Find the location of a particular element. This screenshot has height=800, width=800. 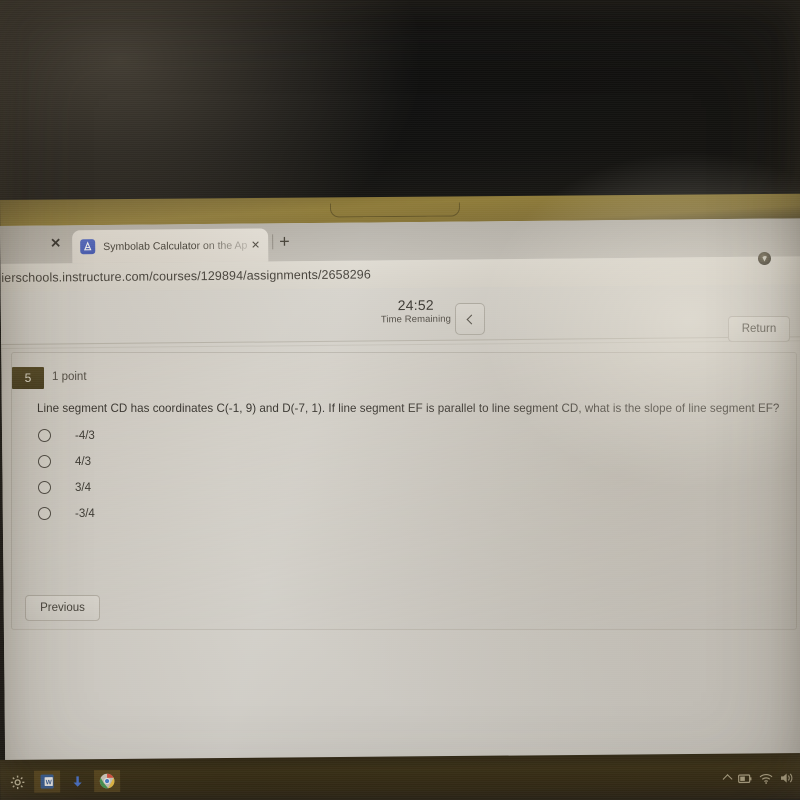

chevron-left-icon is located at coordinates (471, 319).